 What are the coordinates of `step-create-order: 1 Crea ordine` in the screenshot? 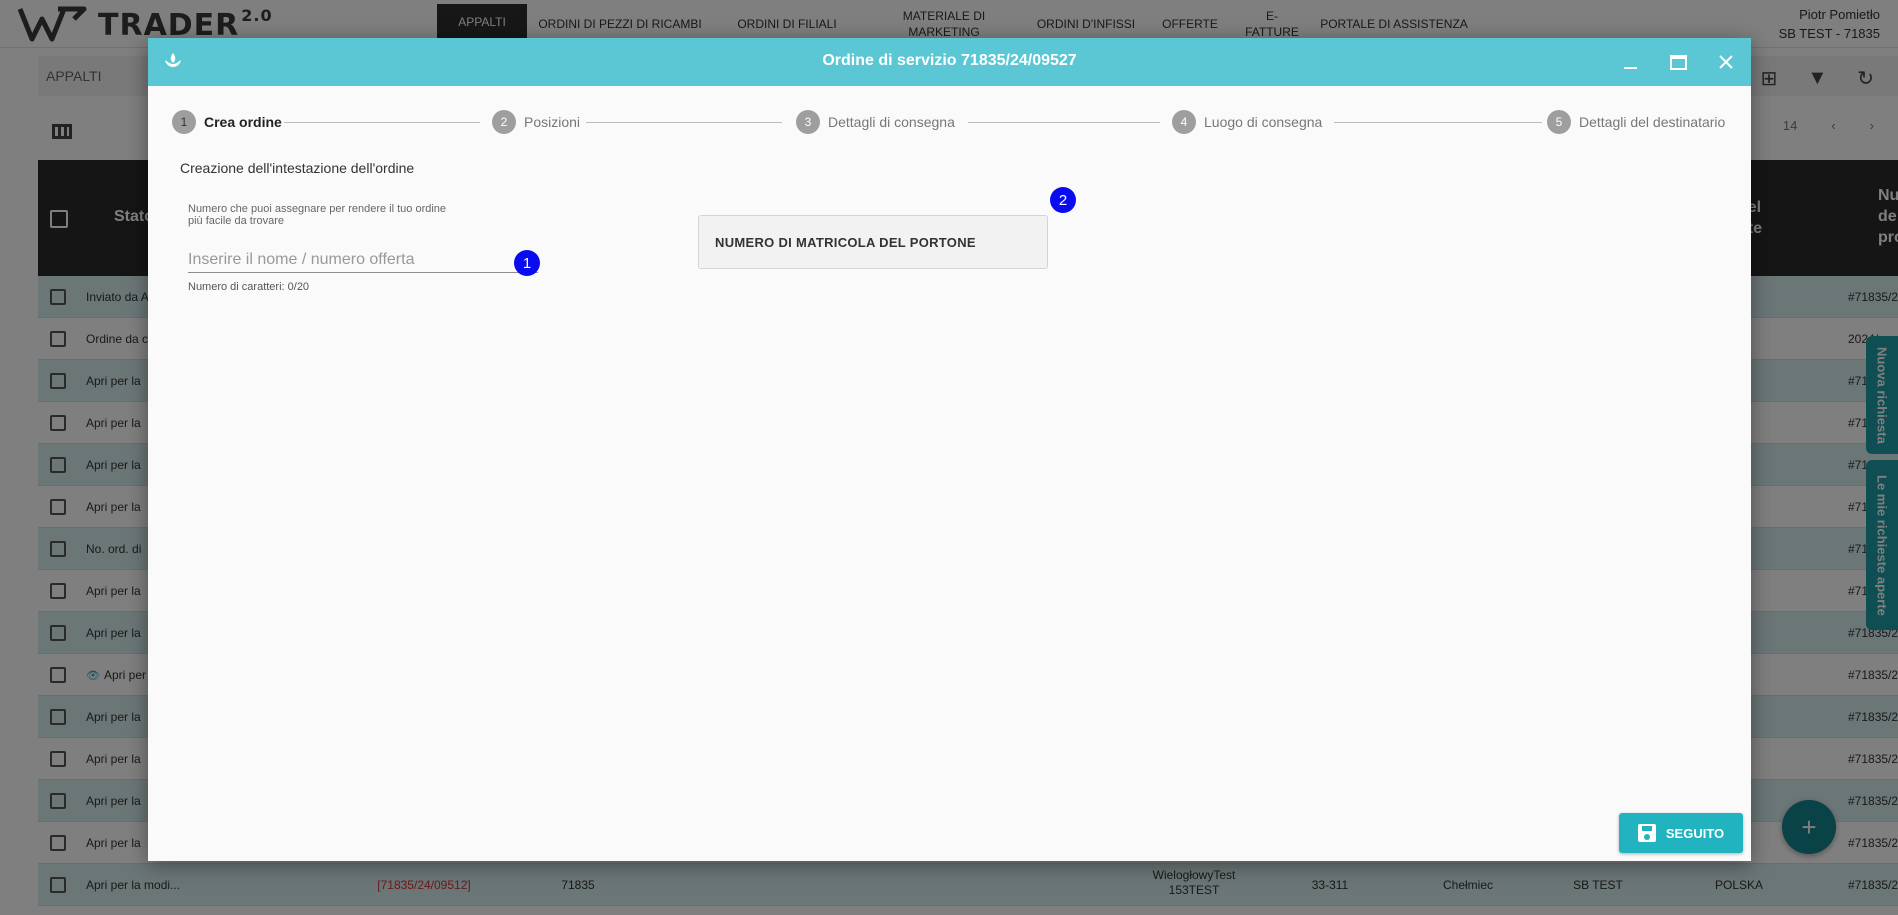 It's located at (227, 122).